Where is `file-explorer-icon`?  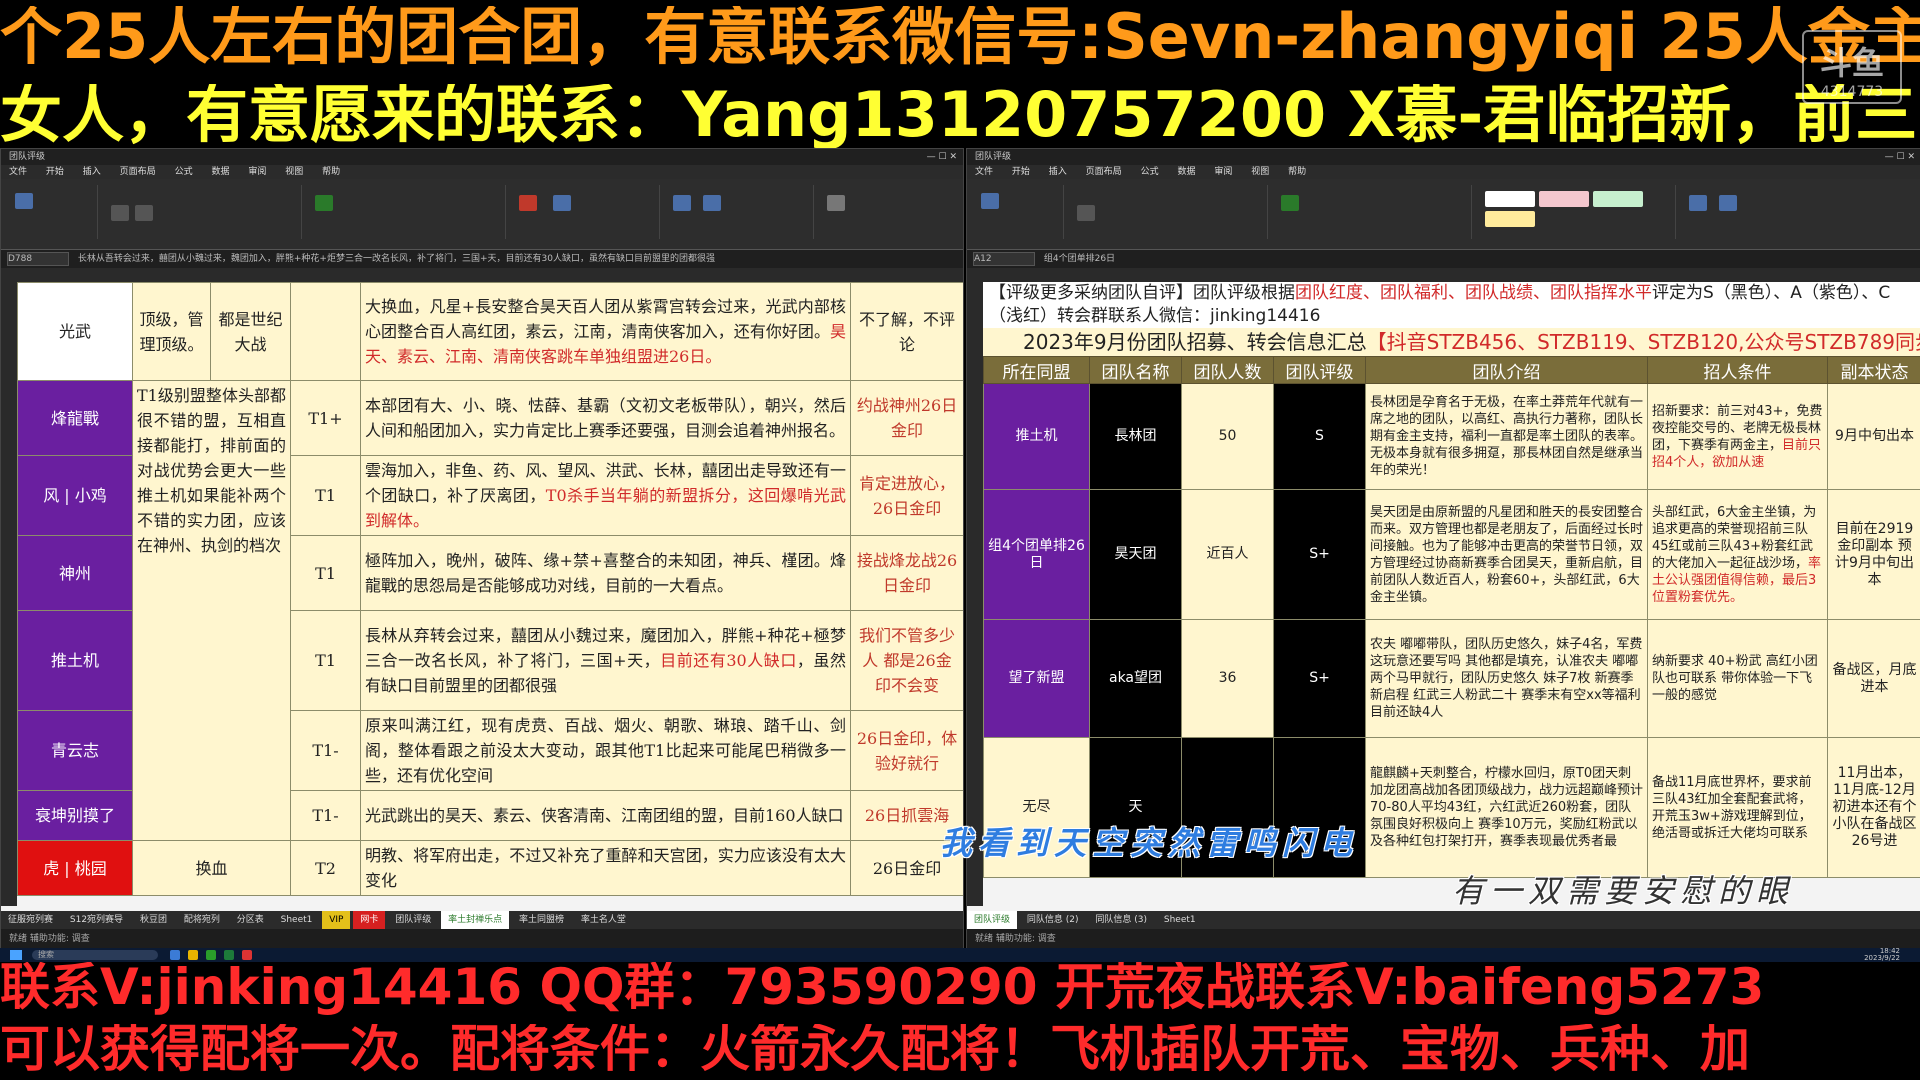 file-explorer-icon is located at coordinates (175, 955).